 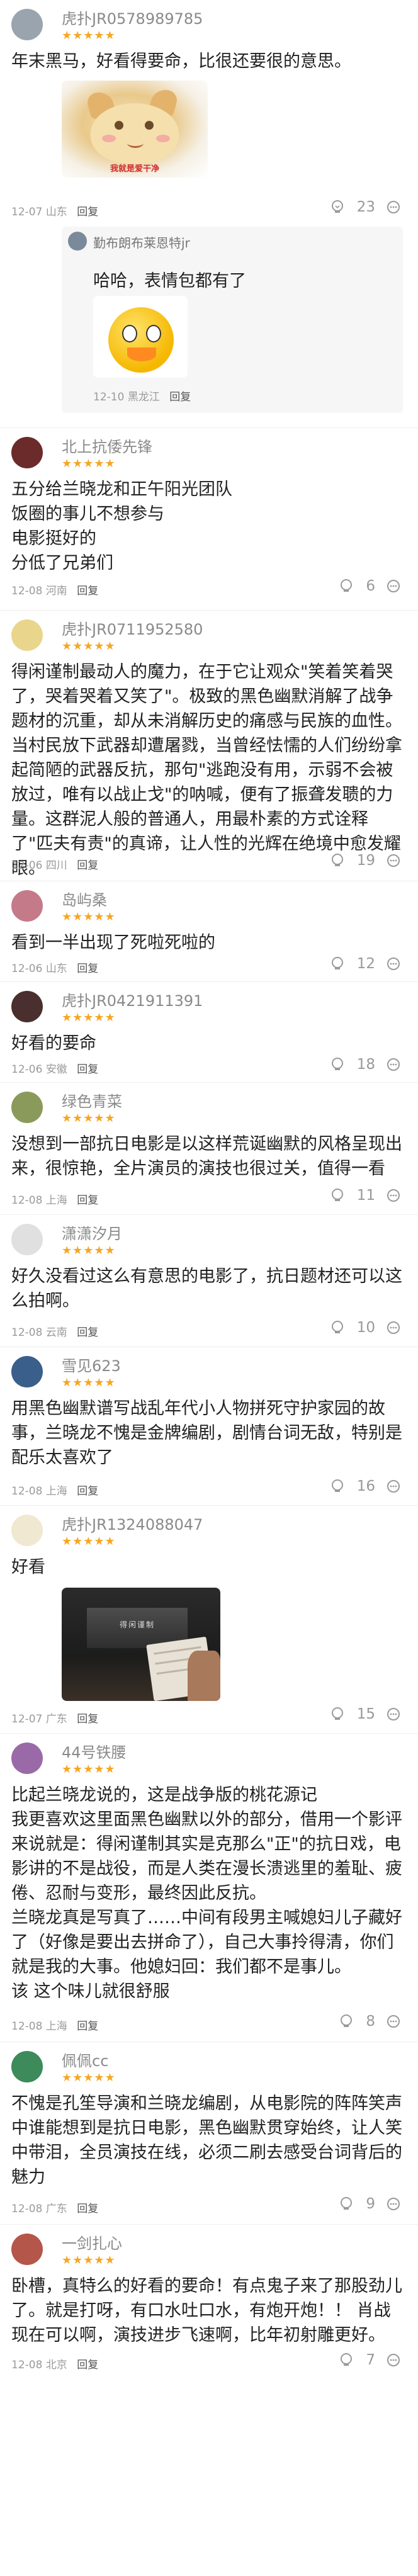 What do you see at coordinates (132, 1523) in the screenshot?
I see `comment-username: 虎扑JR1324088047` at bounding box center [132, 1523].